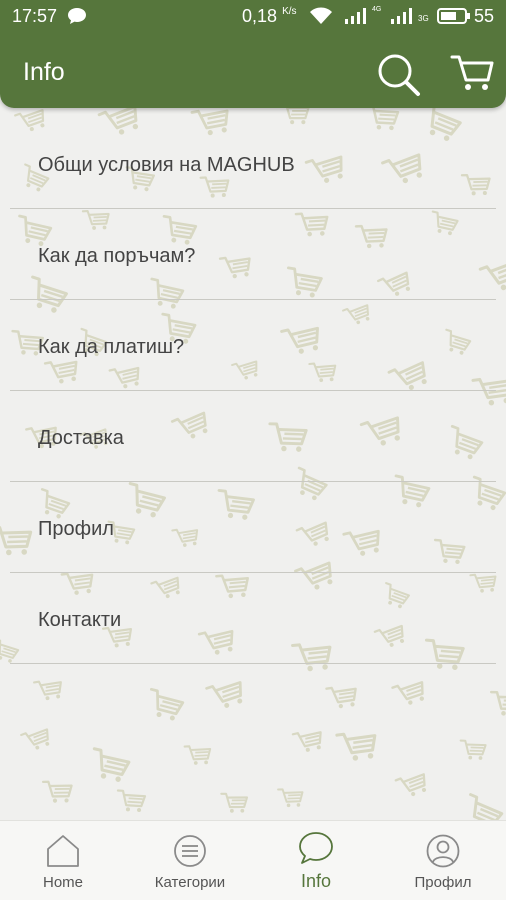  I want to click on status-time: 17:57, so click(35, 16).